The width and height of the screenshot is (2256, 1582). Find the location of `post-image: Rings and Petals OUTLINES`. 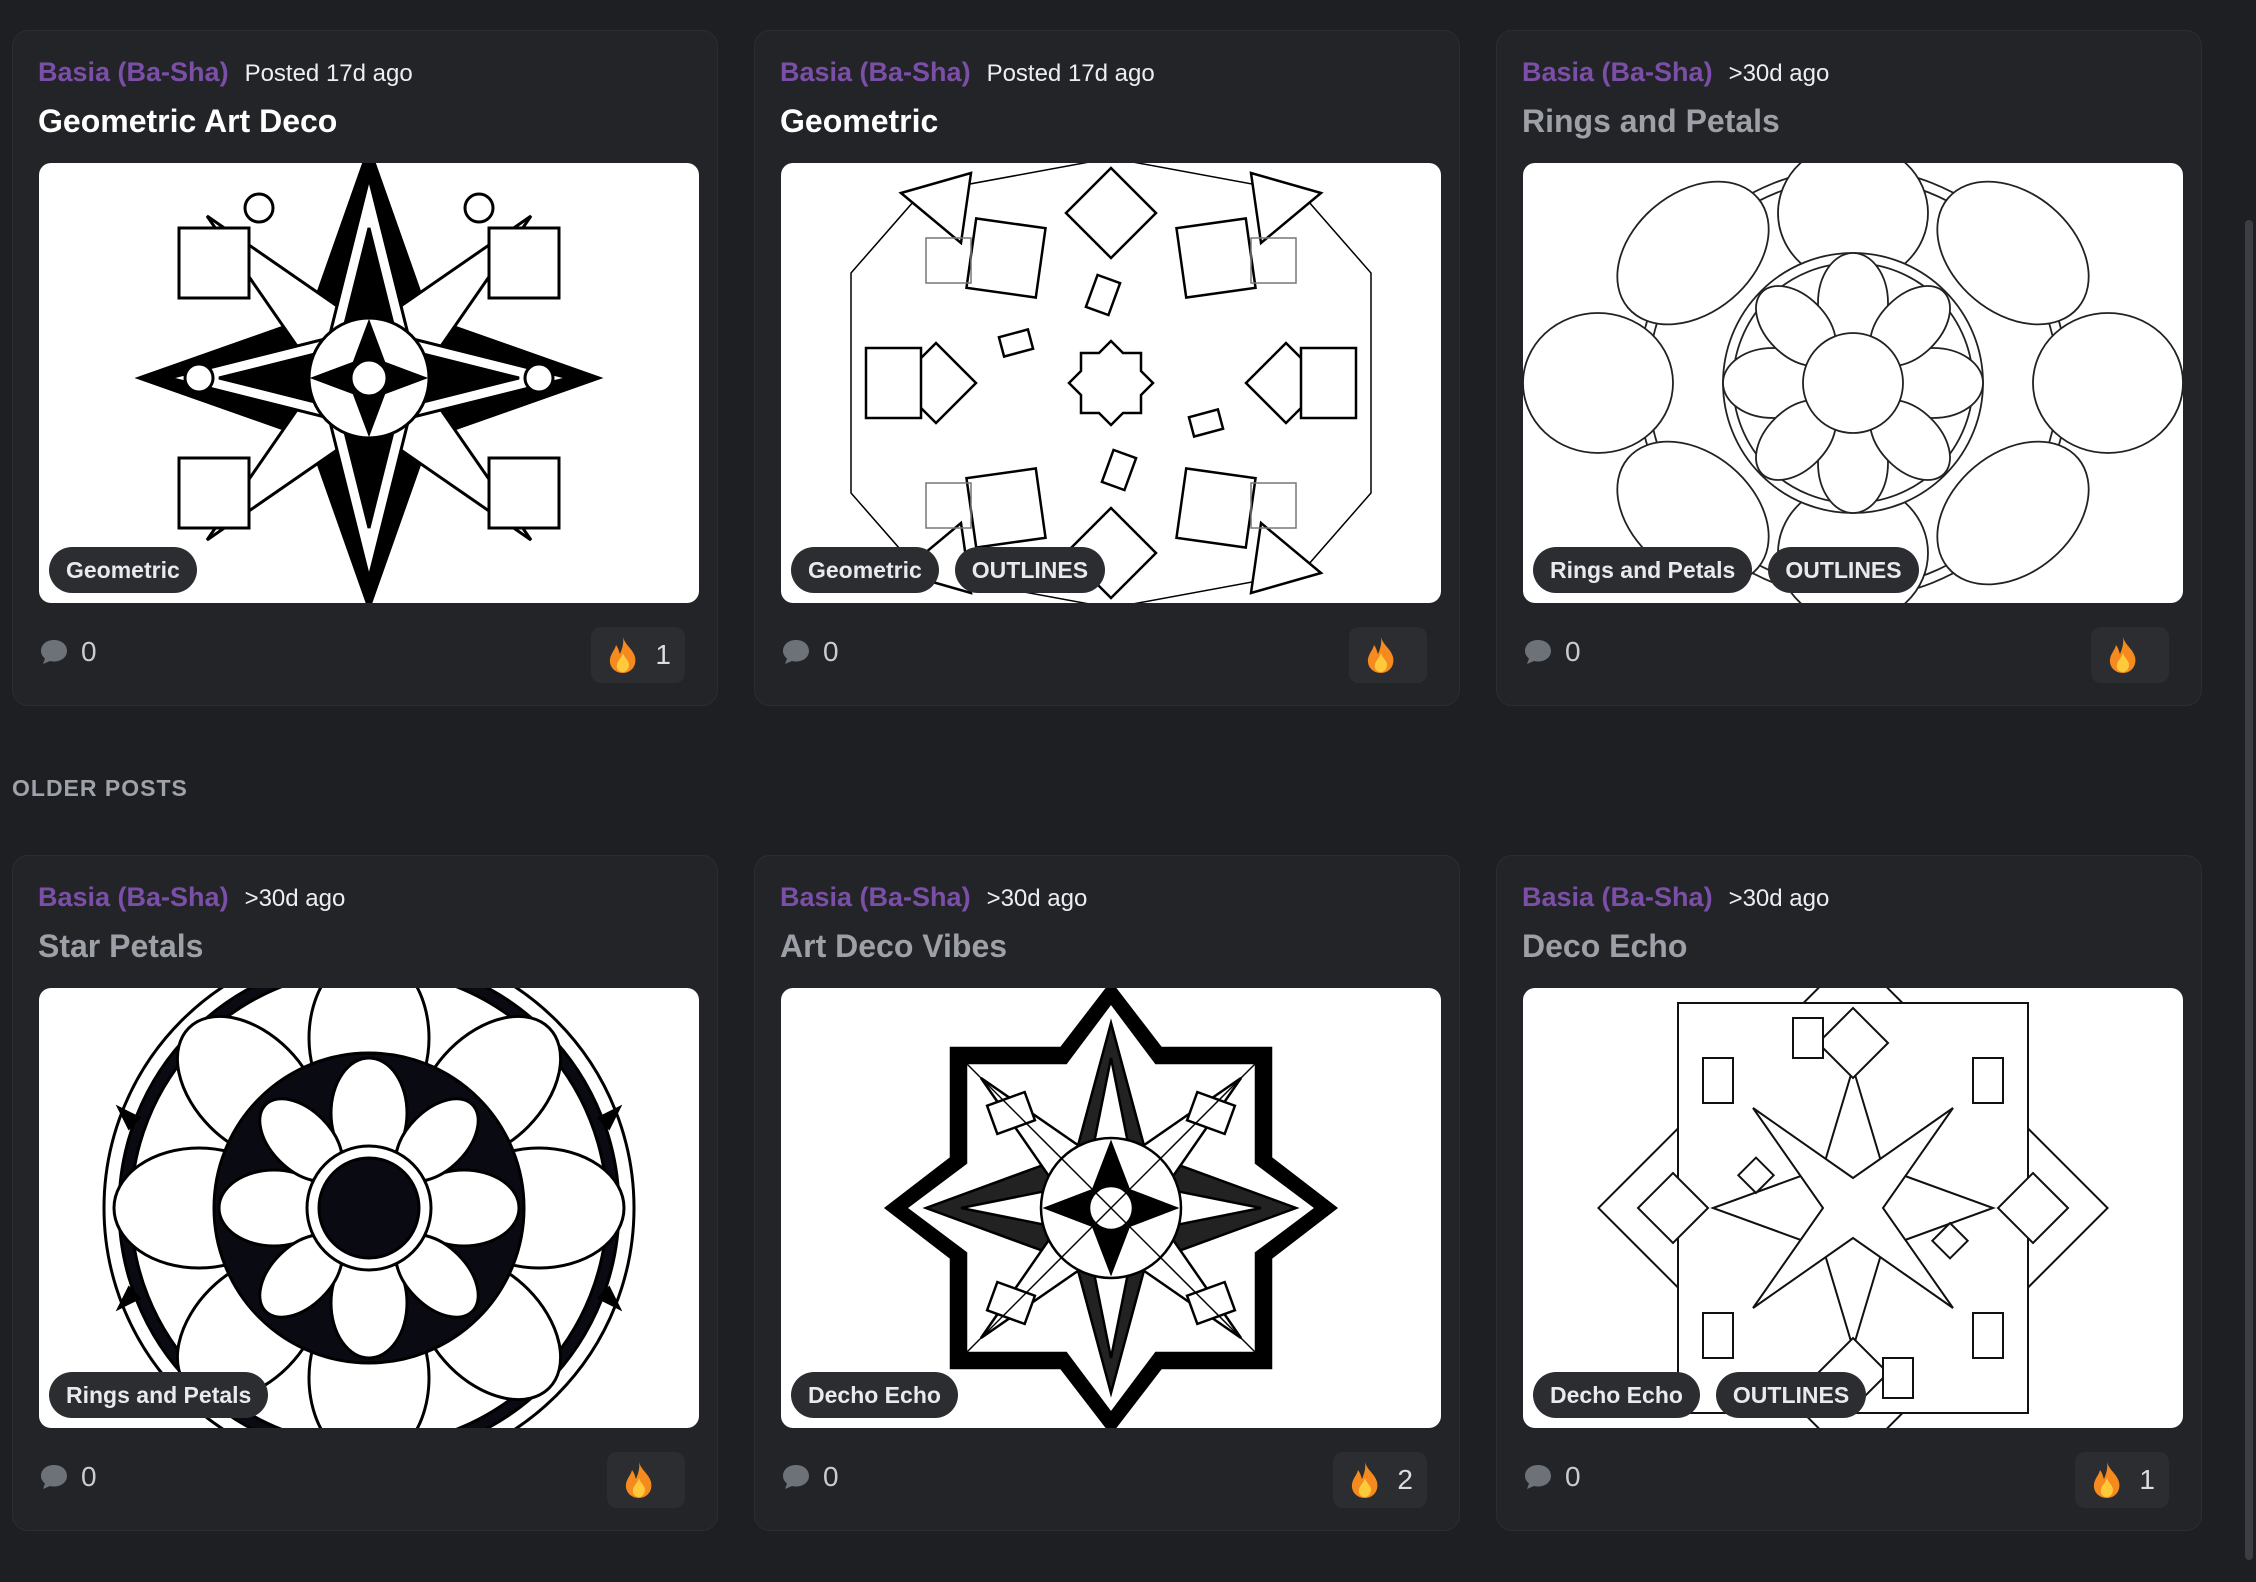

post-image: Rings and Petals OUTLINES is located at coordinates (1853, 383).